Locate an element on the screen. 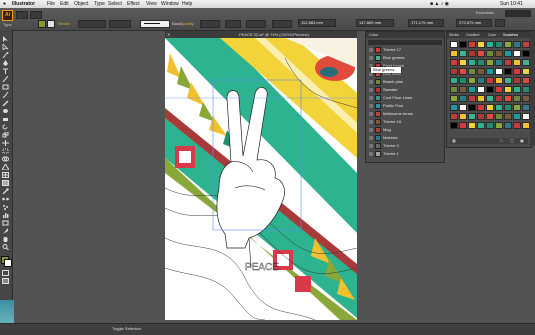  color-group-row: Theme 1 is located at coordinates (405, 154).